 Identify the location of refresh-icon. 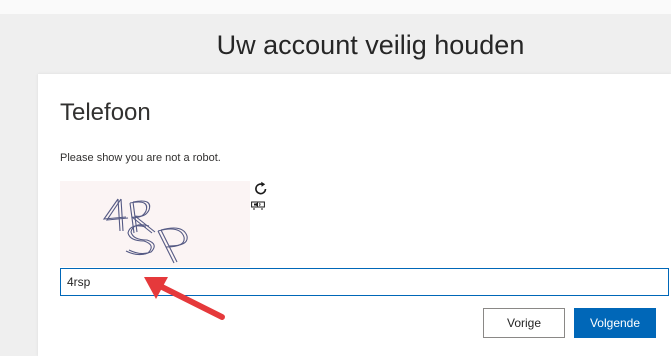
(261, 188).